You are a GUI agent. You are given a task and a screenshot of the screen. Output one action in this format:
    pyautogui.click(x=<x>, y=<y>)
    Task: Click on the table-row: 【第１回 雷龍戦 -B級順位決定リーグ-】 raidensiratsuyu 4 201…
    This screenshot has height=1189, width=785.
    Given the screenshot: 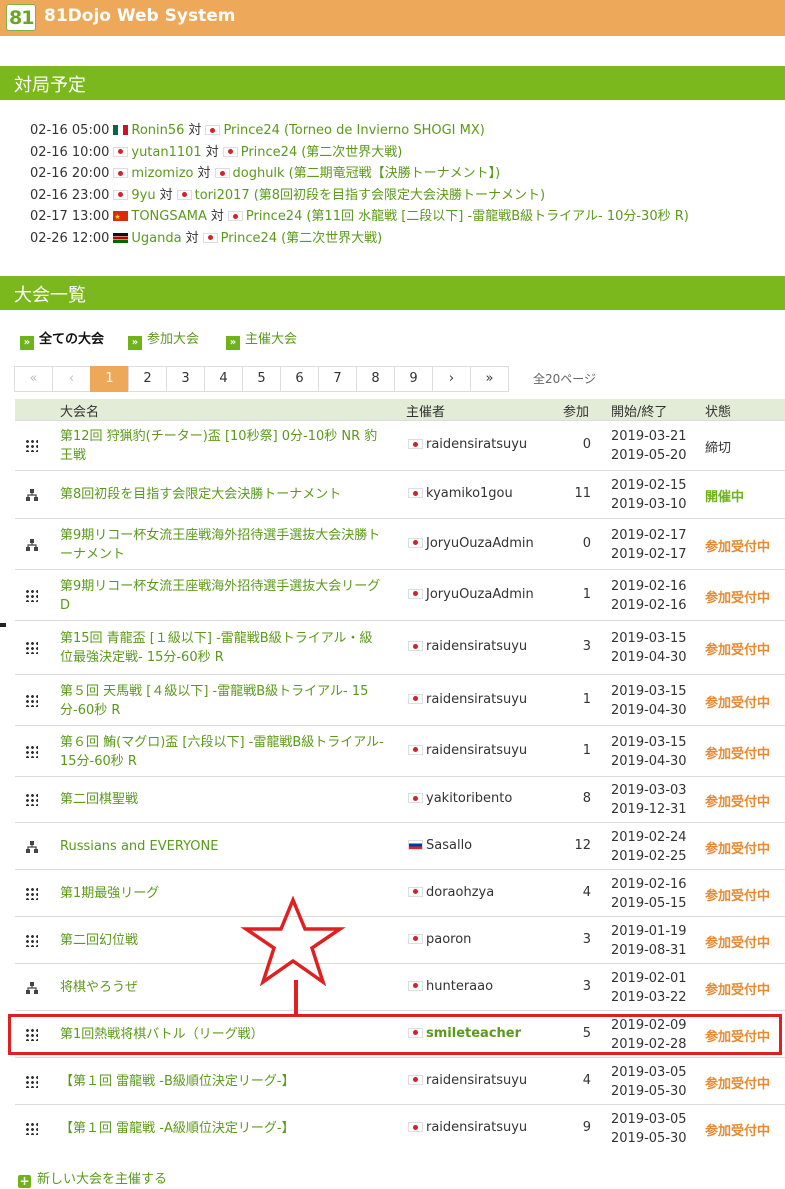 What is the action you would take?
    pyautogui.click(x=400, y=1080)
    